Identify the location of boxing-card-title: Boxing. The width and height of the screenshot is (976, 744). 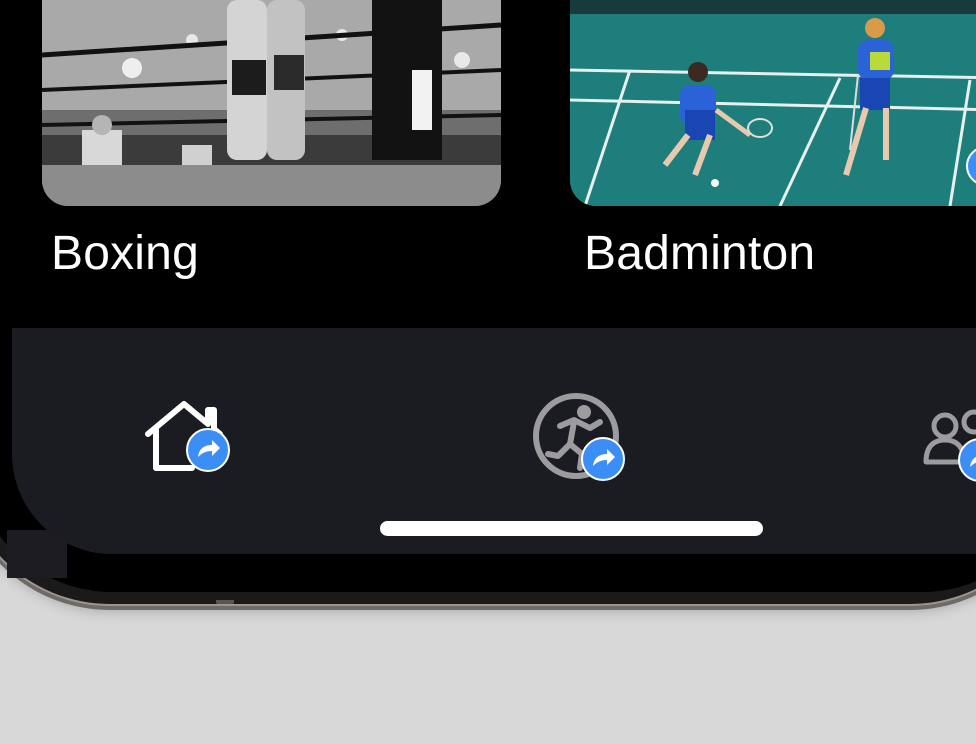
(125, 253).